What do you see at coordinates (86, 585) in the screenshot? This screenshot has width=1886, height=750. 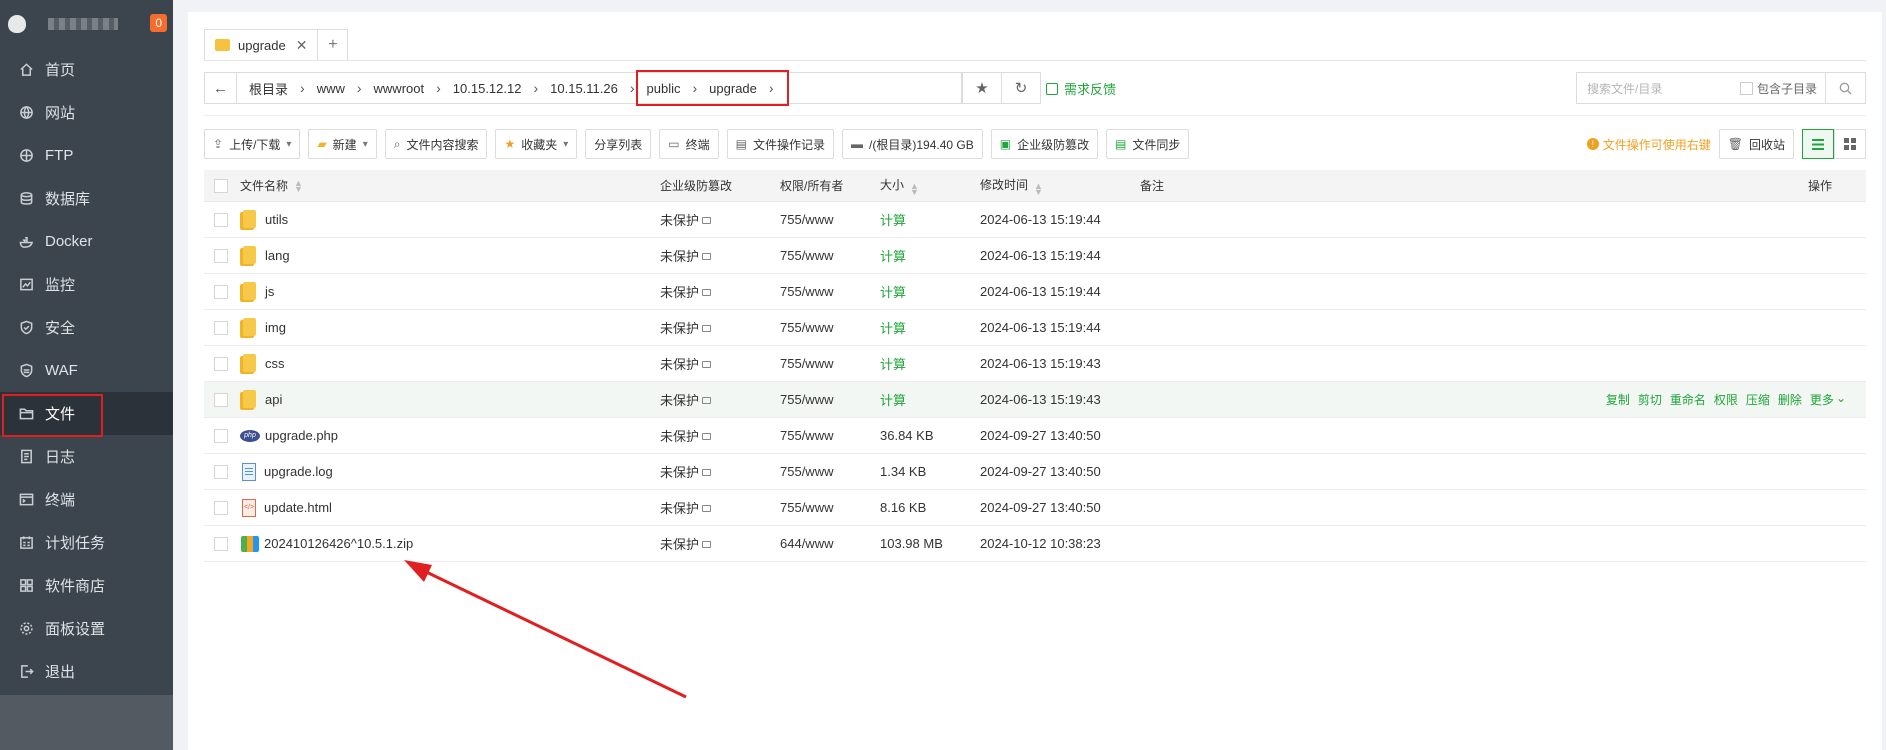 I see `sidebar-item-store: 软件商店` at bounding box center [86, 585].